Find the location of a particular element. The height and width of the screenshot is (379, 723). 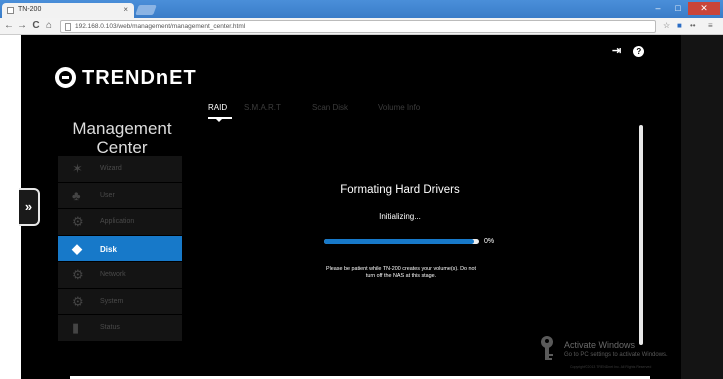

header-actions: ⇥ ? is located at coordinates (632, 50).